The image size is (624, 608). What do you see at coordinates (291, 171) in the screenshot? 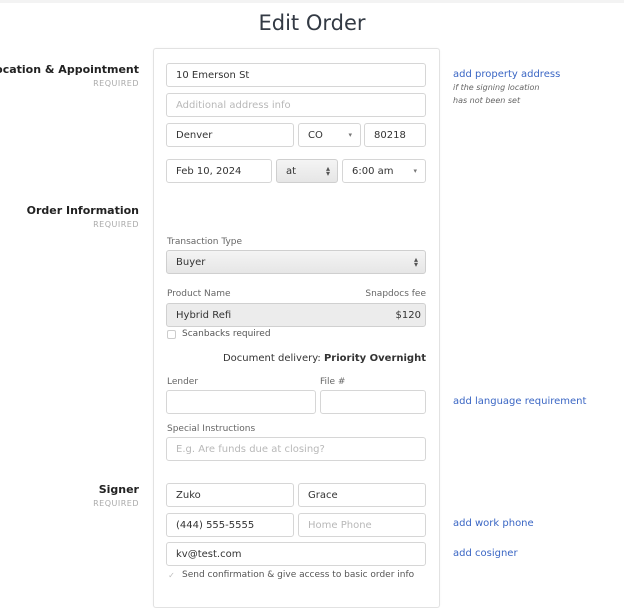
I see `at-value: at` at bounding box center [291, 171].